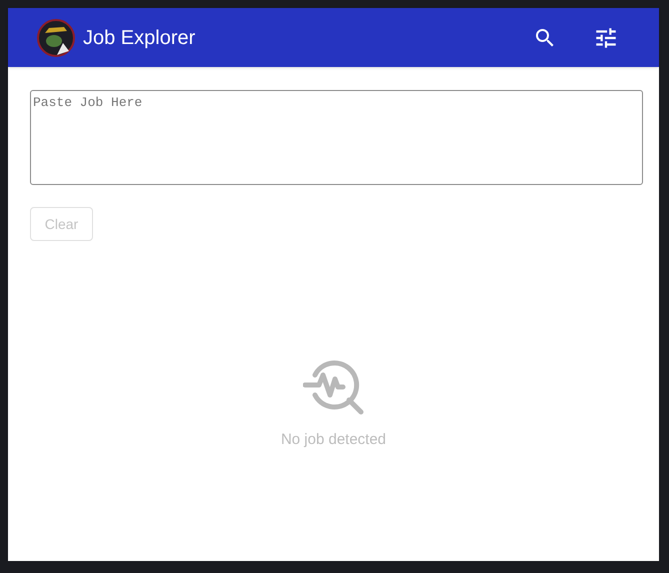  What do you see at coordinates (333, 440) in the screenshot?
I see `empty-state-message: No job detected` at bounding box center [333, 440].